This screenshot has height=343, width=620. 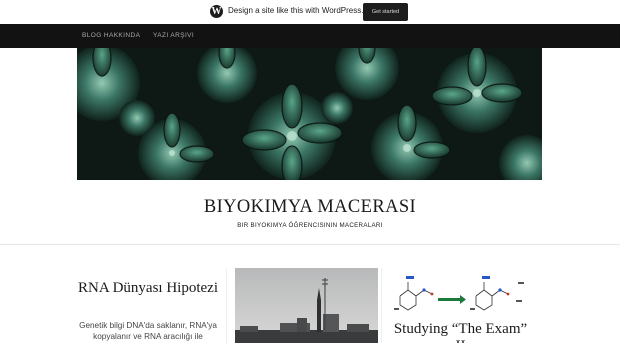 What do you see at coordinates (310, 225) in the screenshot?
I see `site-description: Bir biyokimya öğrencisinin maceraları` at bounding box center [310, 225].